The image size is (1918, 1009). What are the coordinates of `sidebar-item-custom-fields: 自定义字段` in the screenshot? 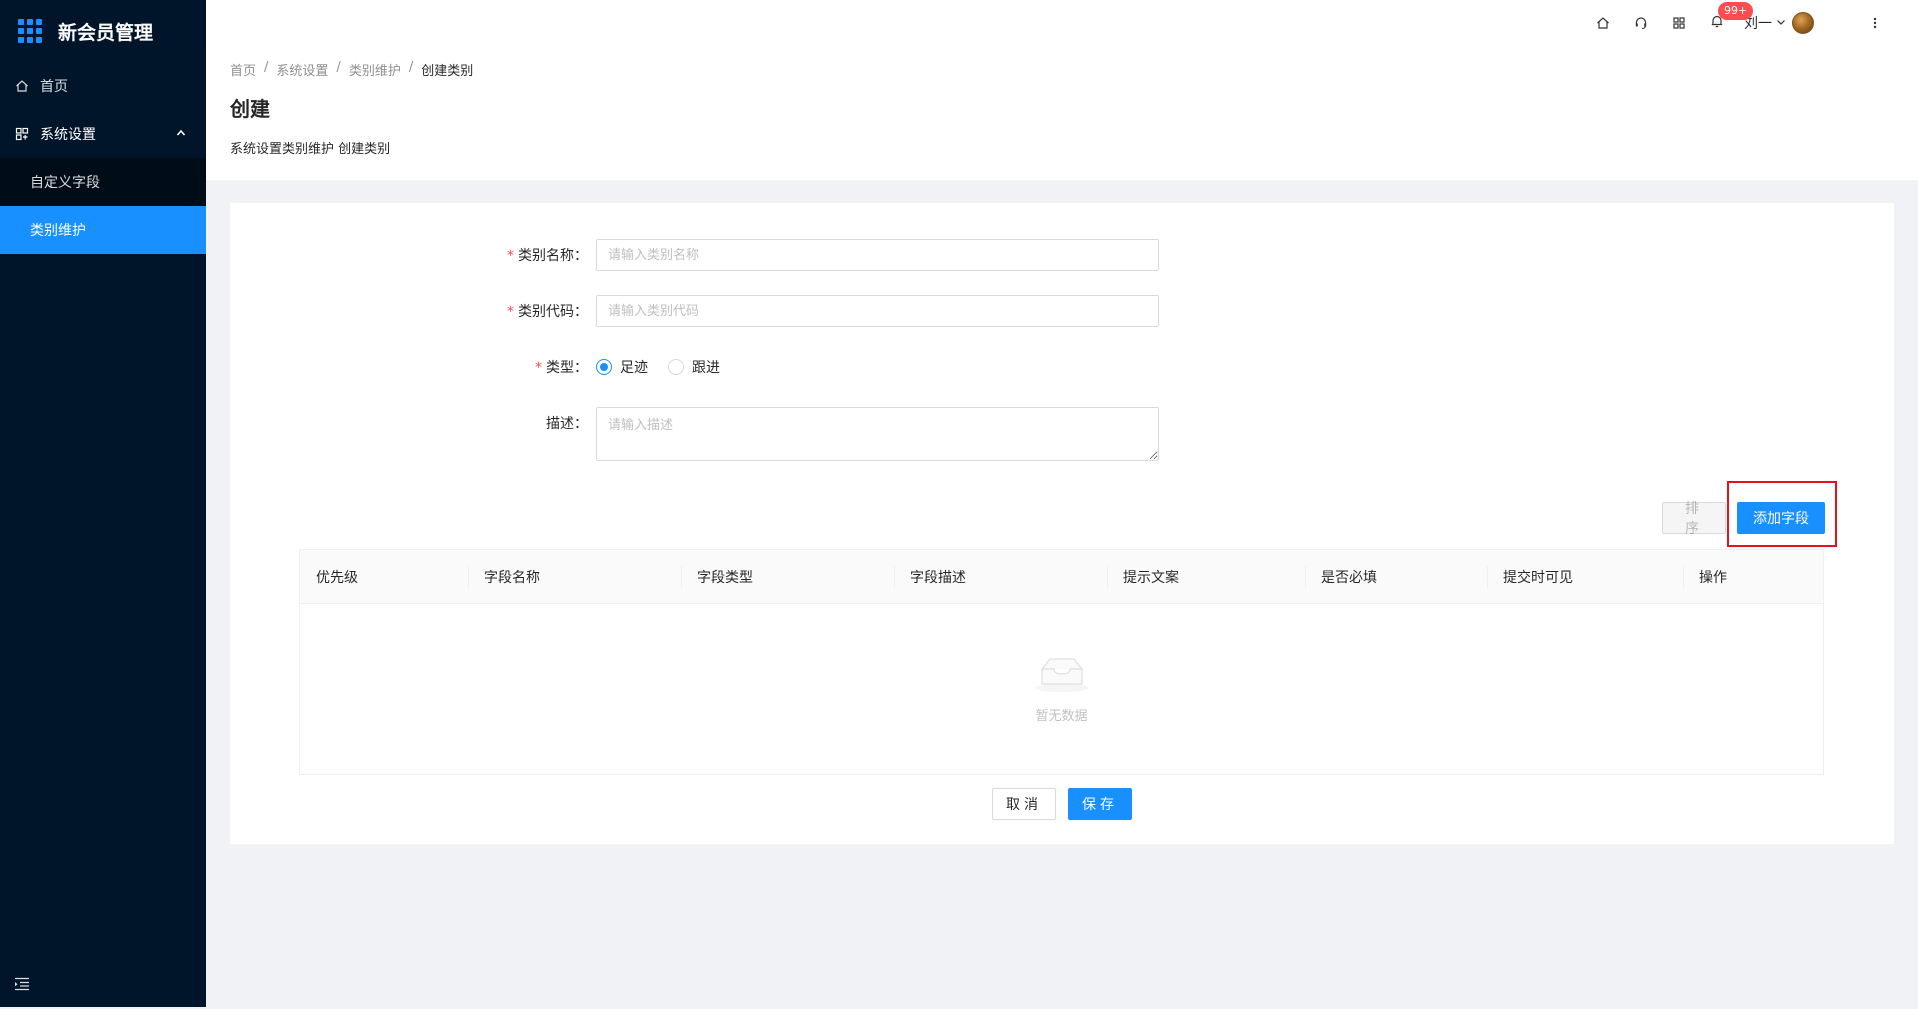 It's located at (103, 182).